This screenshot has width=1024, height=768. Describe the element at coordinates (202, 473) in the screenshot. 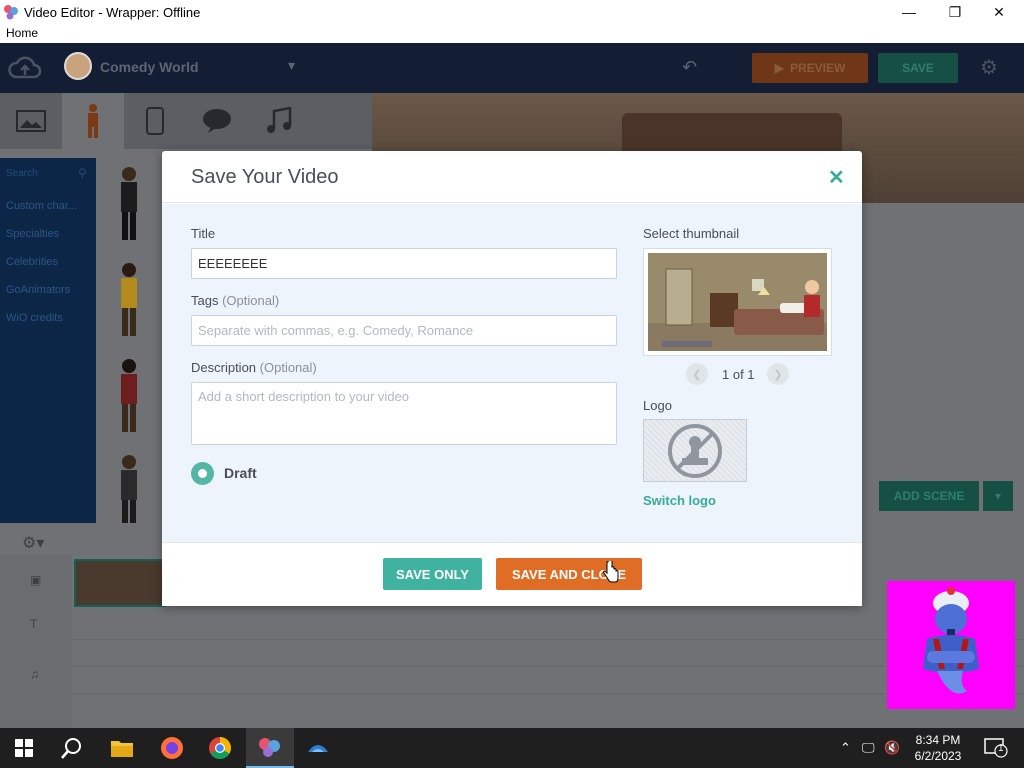

I see `draft-radio` at that location.